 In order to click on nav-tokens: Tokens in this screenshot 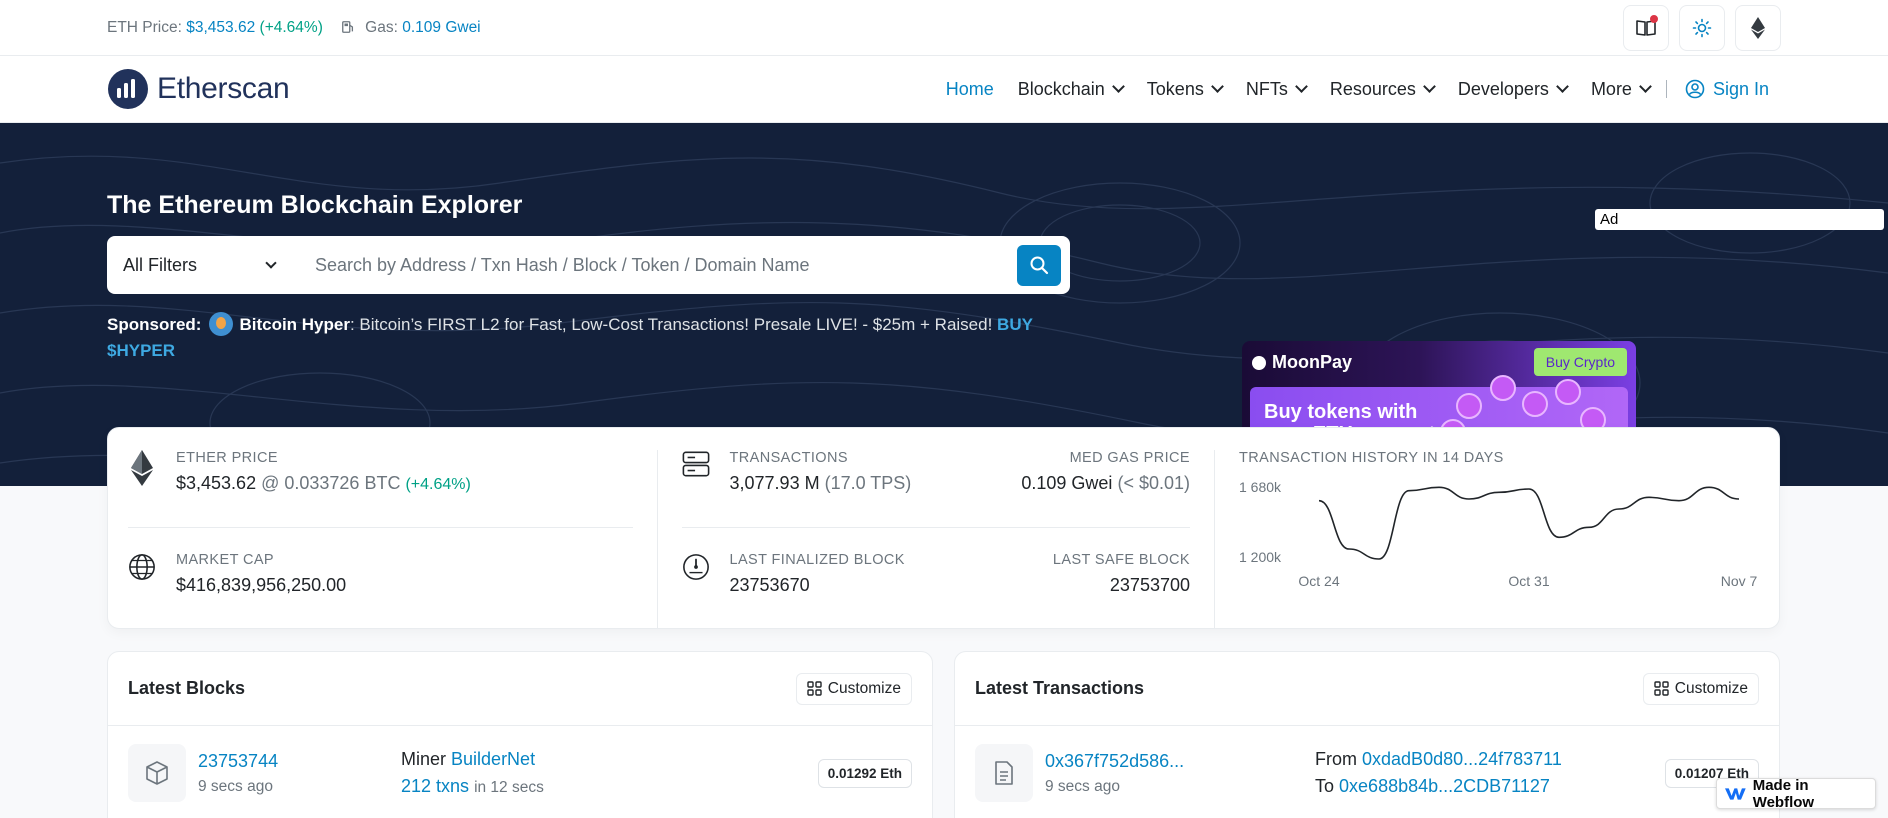, I will do `click(1184, 89)`.